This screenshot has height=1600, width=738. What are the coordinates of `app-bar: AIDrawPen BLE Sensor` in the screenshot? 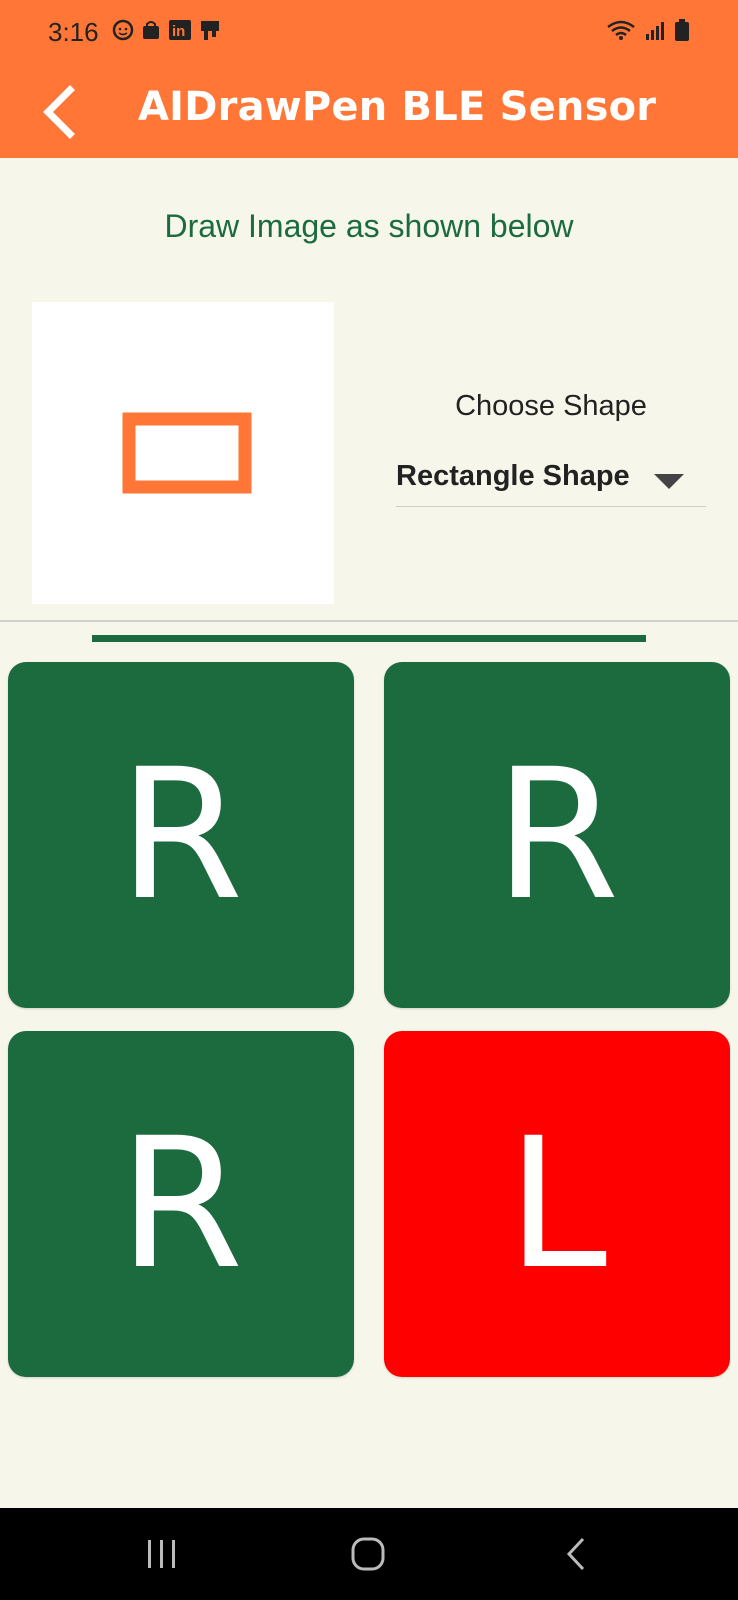 It's located at (369, 112).